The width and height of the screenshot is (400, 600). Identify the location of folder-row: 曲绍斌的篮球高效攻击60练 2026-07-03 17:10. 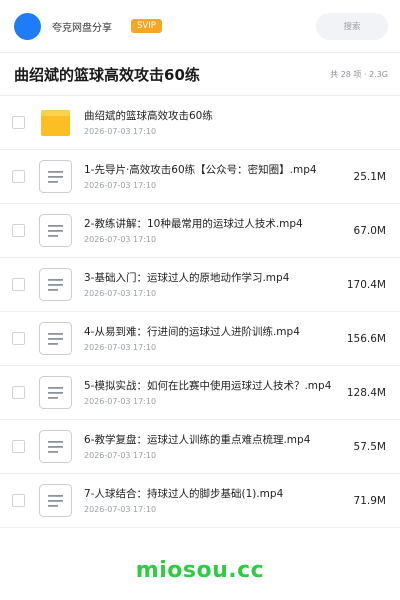
(200, 123).